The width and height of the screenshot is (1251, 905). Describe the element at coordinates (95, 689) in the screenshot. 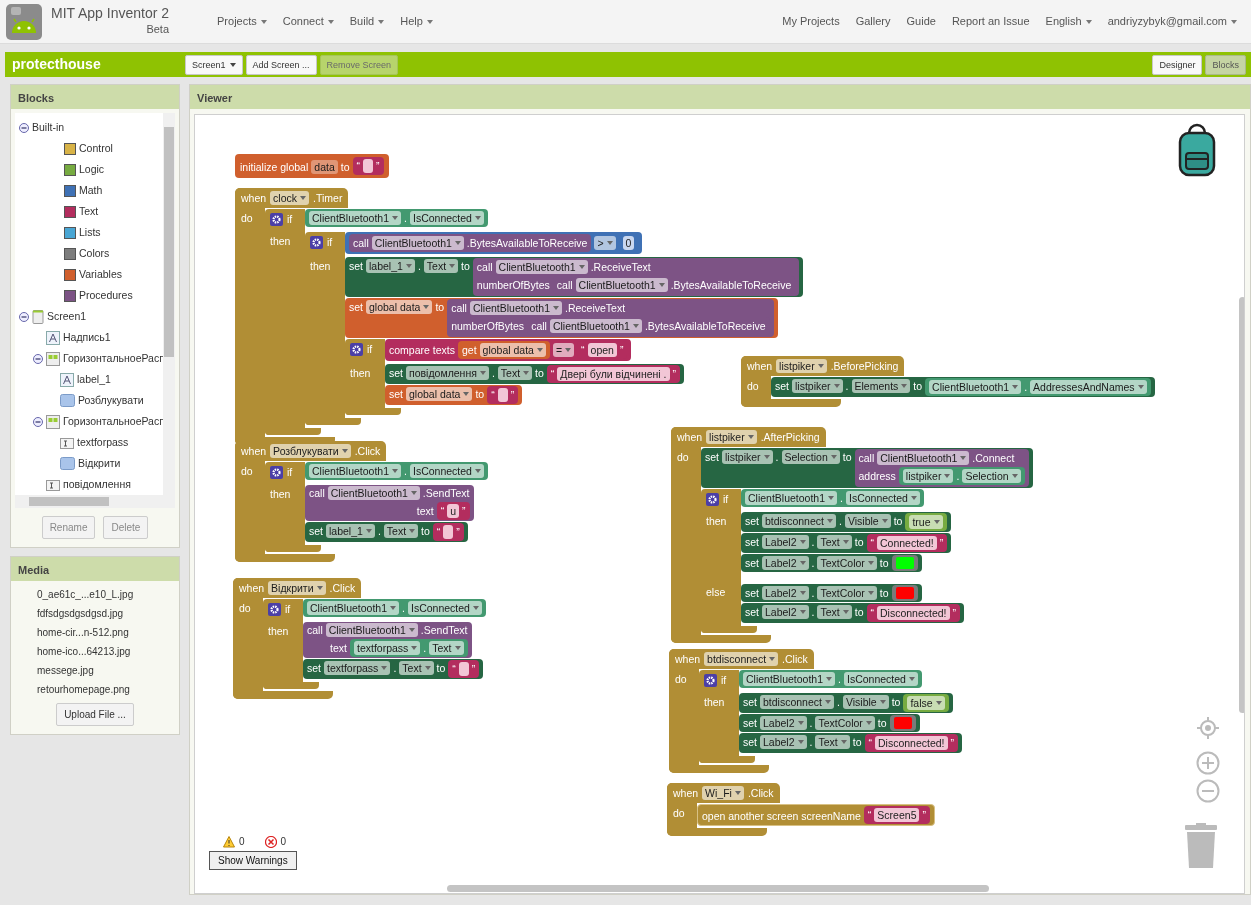

I see `media-file: retourhomepage.png` at that location.